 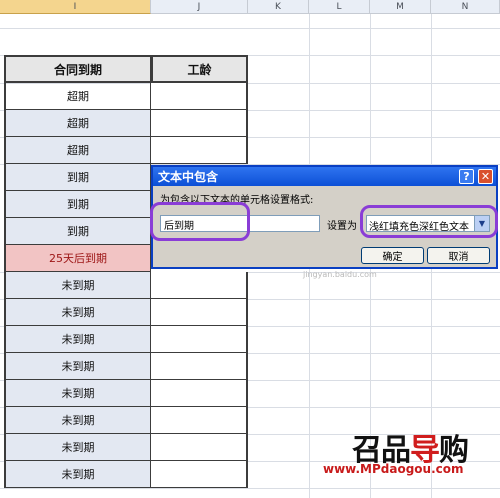 I want to click on column-header-n: N, so click(x=465, y=7).